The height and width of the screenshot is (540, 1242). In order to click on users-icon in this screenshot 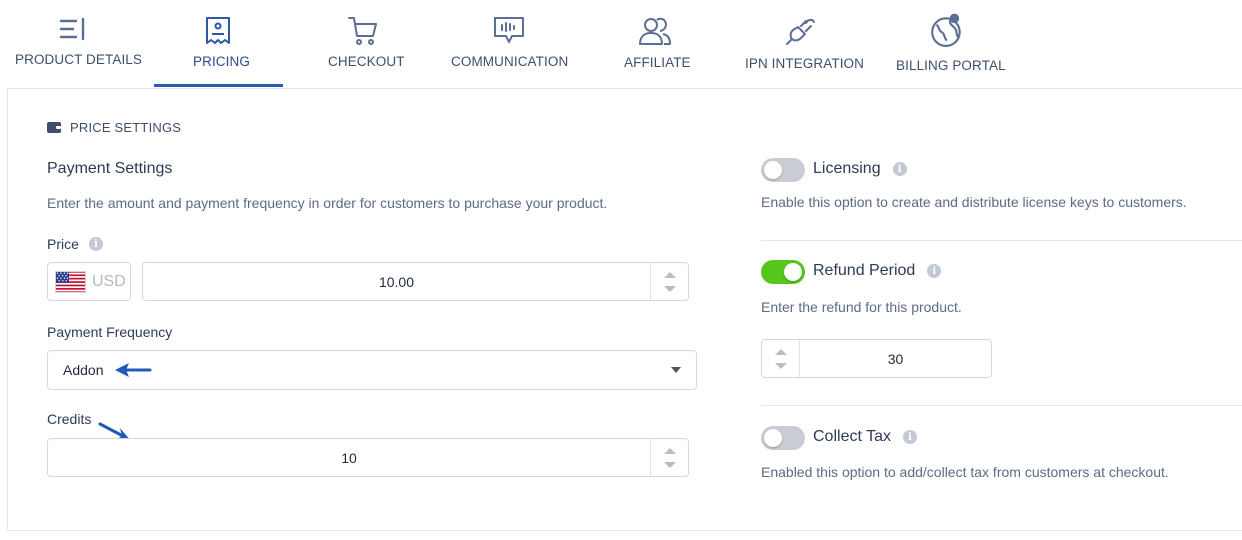, I will do `click(655, 31)`.